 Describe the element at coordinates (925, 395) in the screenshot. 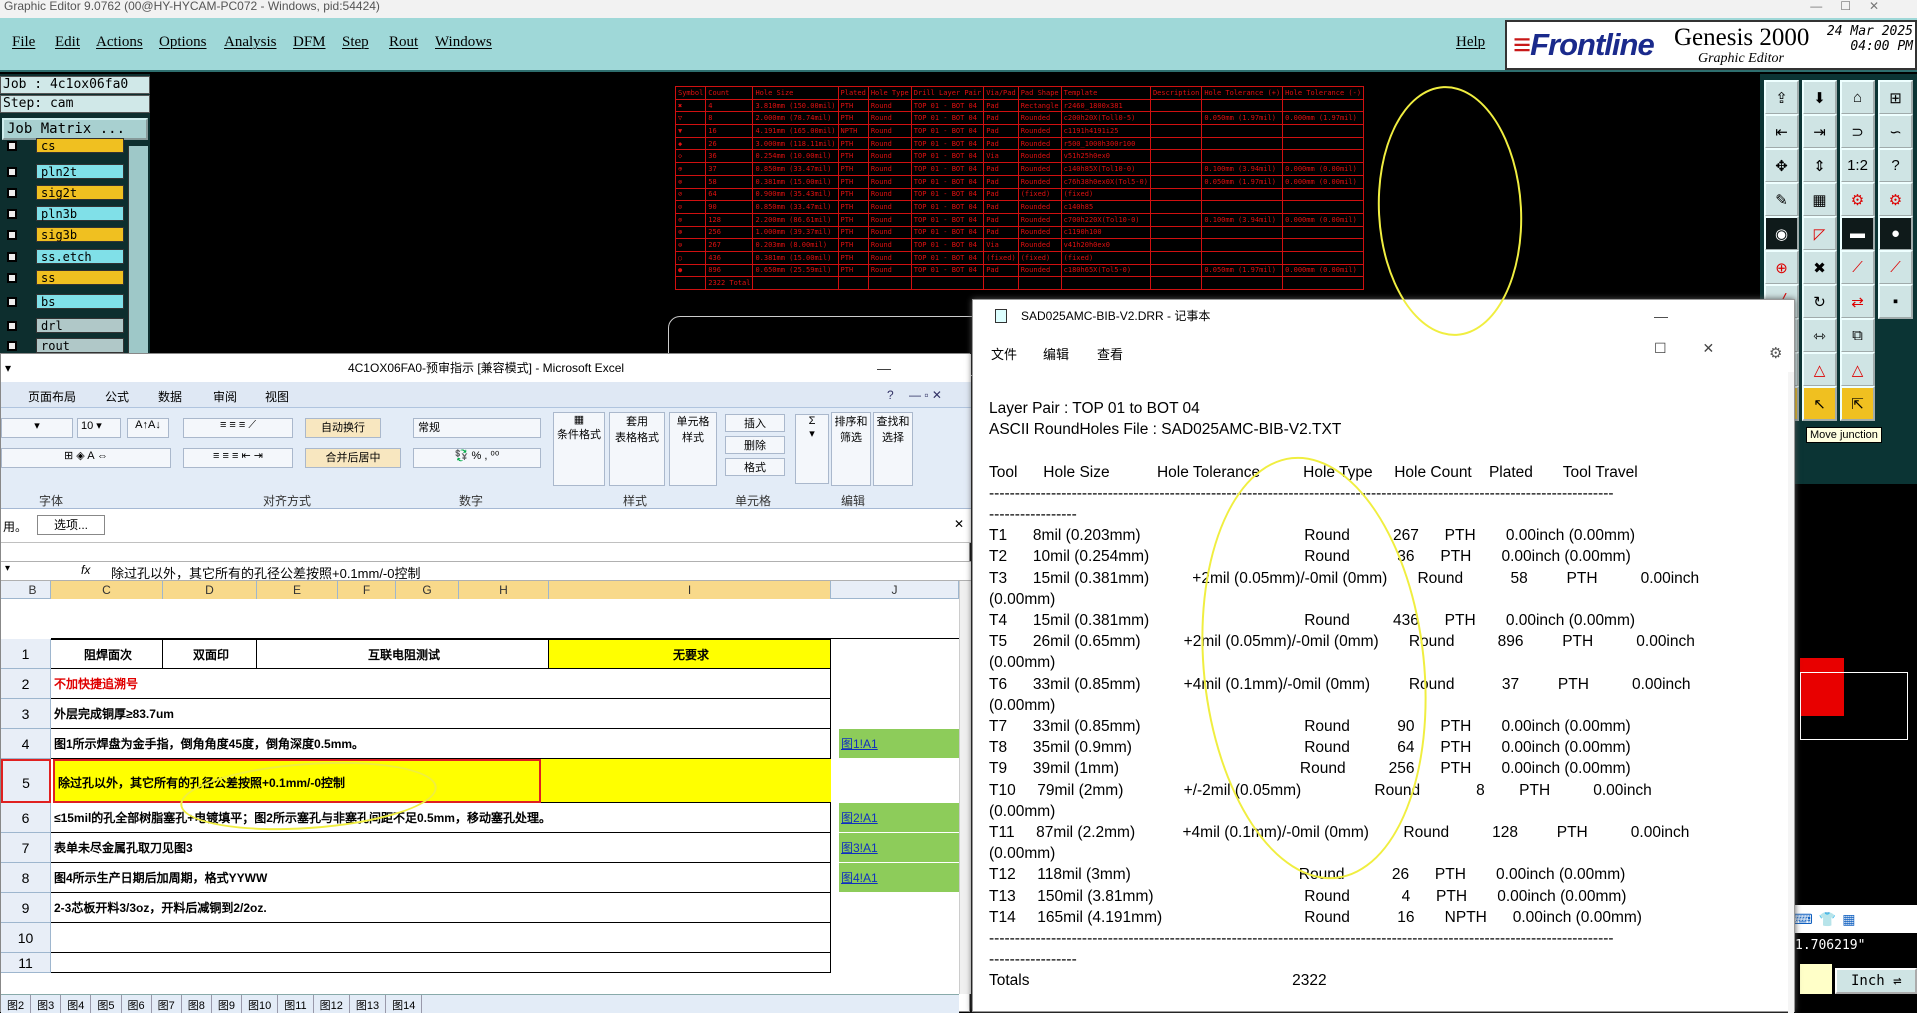

I see `ribbon-min-icon: — ▫ ✕` at that location.